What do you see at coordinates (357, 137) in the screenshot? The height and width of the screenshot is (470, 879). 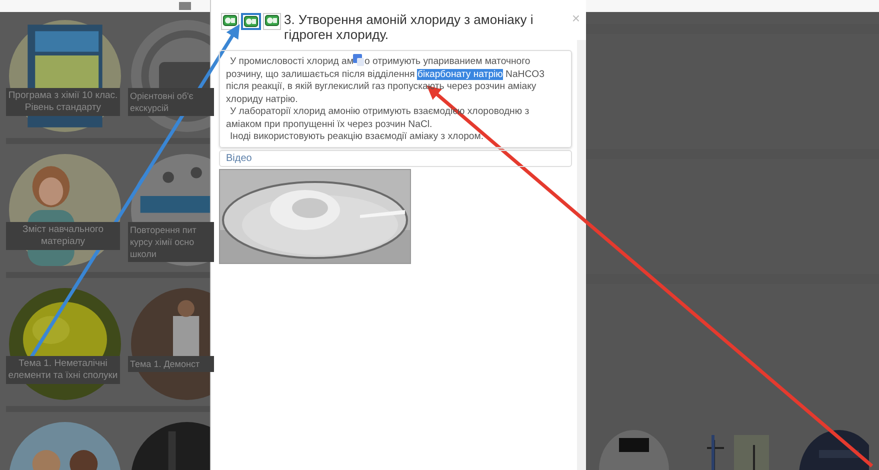 I see `paragraph: Іноді використовують реакцію взаємодії аміаку з хлором.` at bounding box center [357, 137].